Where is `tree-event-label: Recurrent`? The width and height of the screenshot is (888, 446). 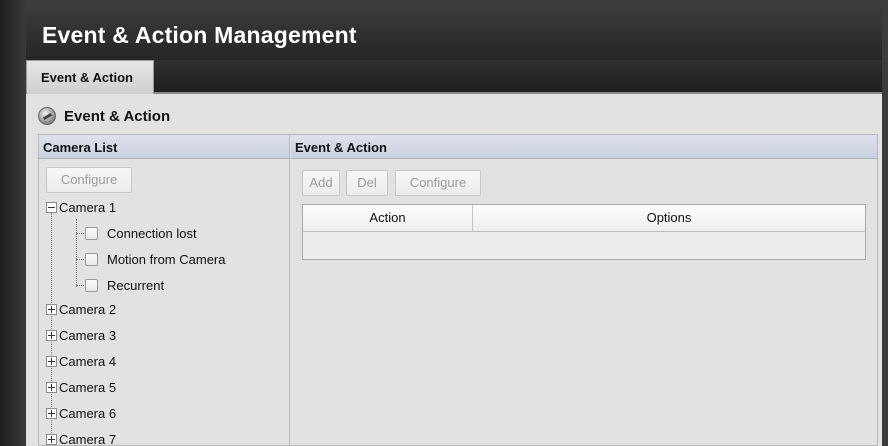
tree-event-label: Recurrent is located at coordinates (136, 285).